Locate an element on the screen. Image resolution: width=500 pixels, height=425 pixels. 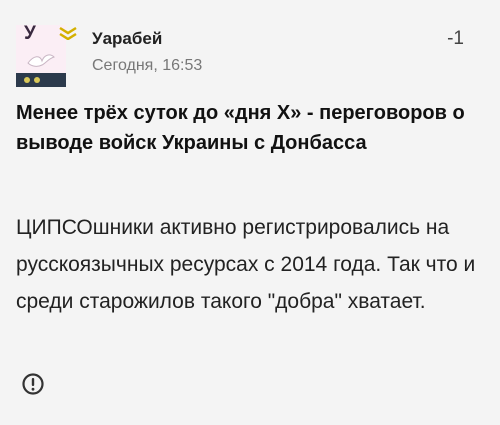
avatar-strip is located at coordinates (41, 80).